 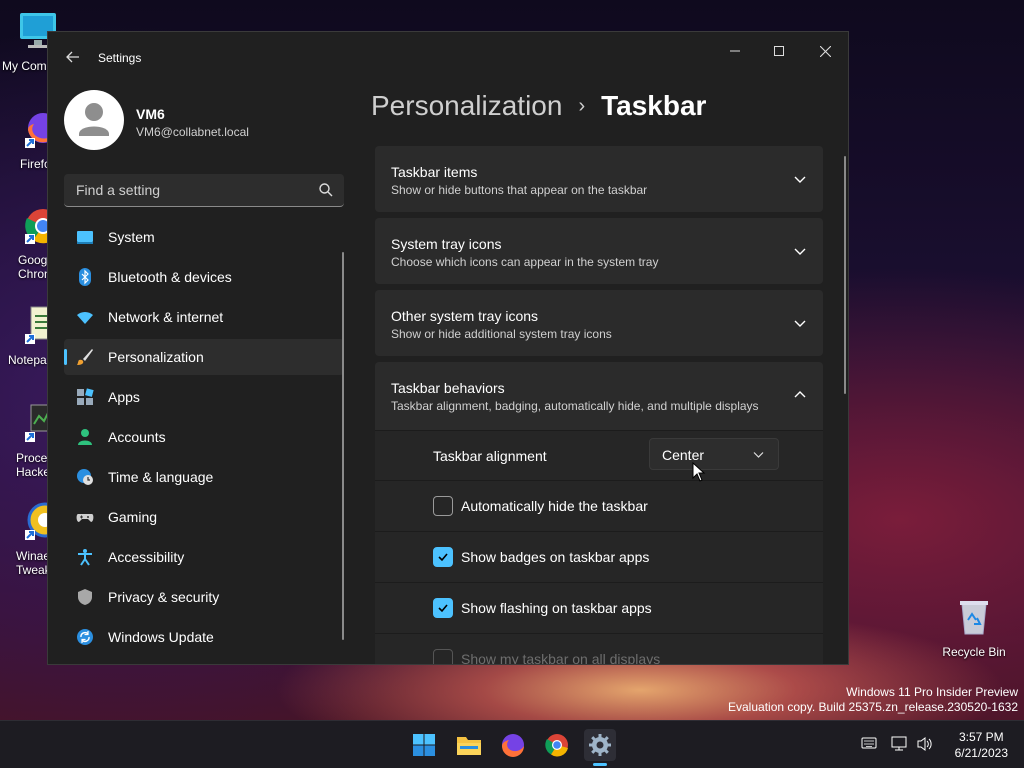 I want to click on show-badges-checkbox, so click(x=443, y=557).